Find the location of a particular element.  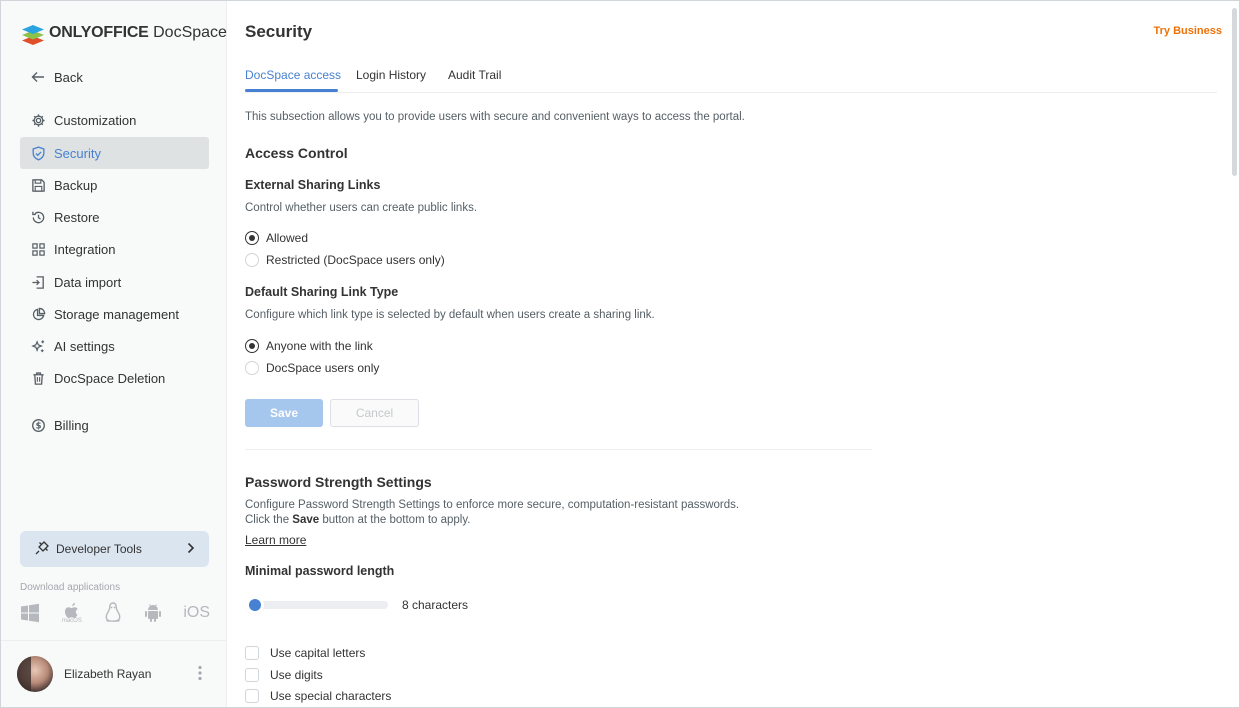

pie-chart-icon is located at coordinates (38, 314).